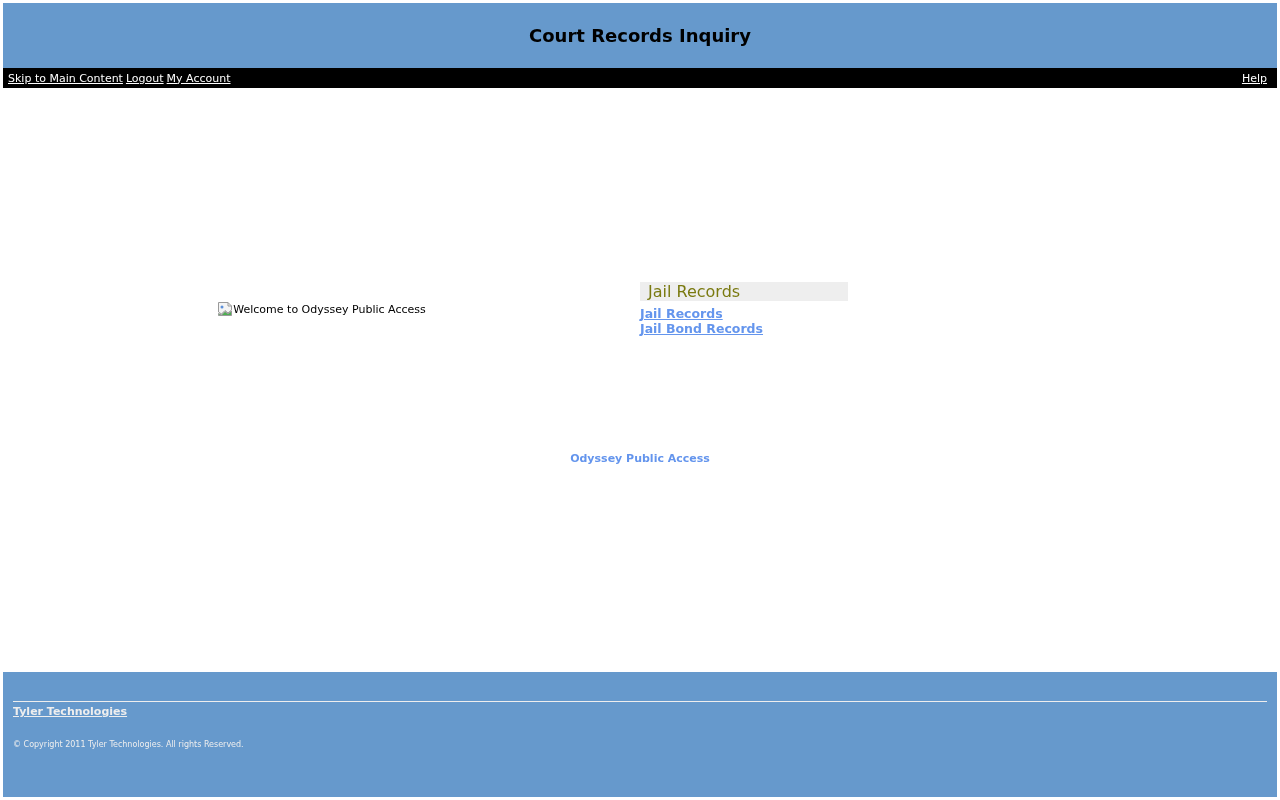  Describe the element at coordinates (225, 309) in the screenshot. I see `broken-image-icon` at that location.